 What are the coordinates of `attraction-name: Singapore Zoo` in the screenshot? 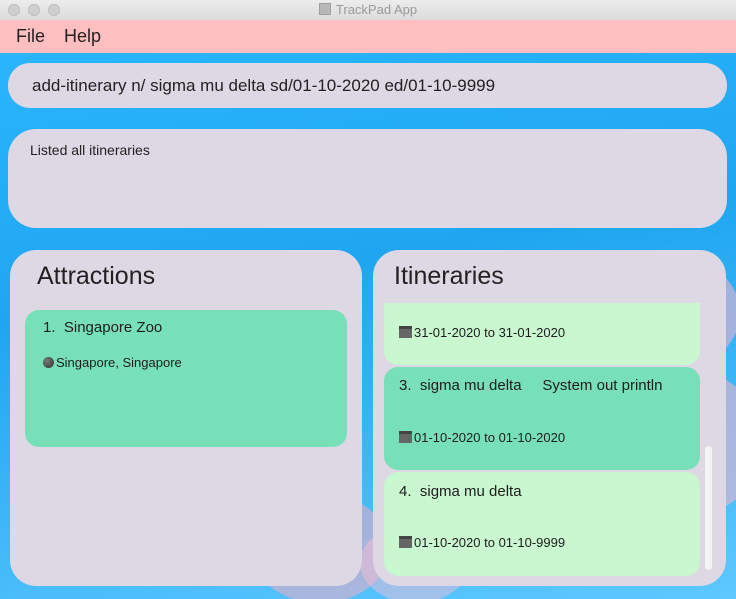 It's located at (113, 327).